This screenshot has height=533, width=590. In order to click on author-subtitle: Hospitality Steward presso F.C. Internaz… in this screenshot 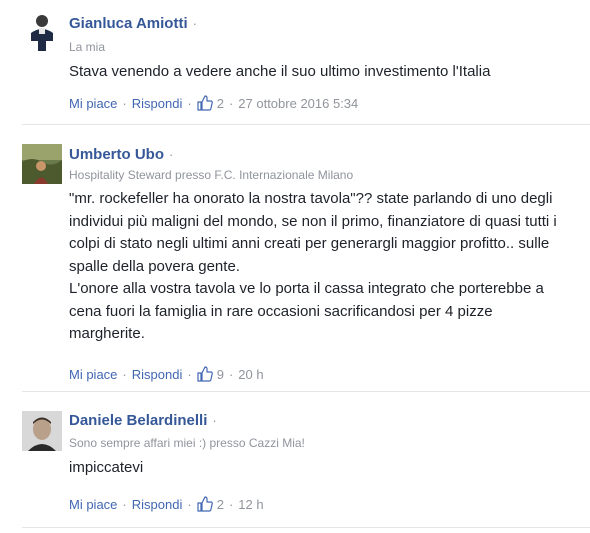, I will do `click(211, 175)`.